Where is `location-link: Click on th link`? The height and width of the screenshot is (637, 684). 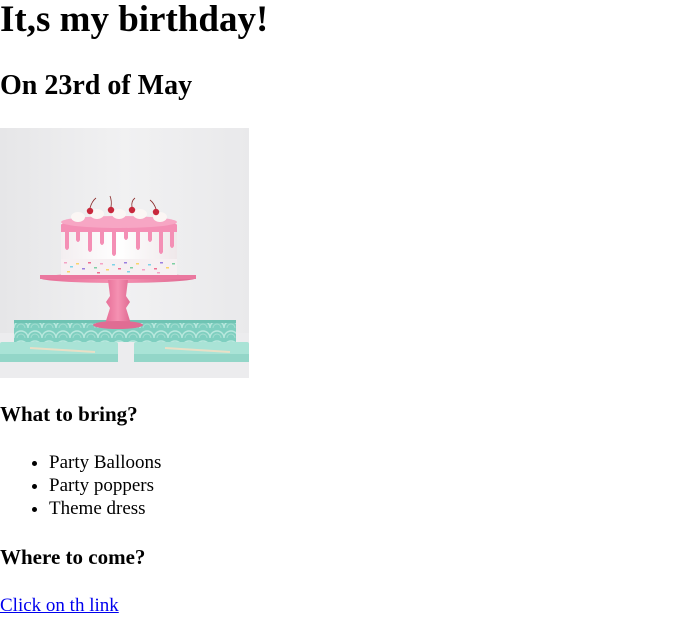 location-link: Click on th link is located at coordinates (59, 605).